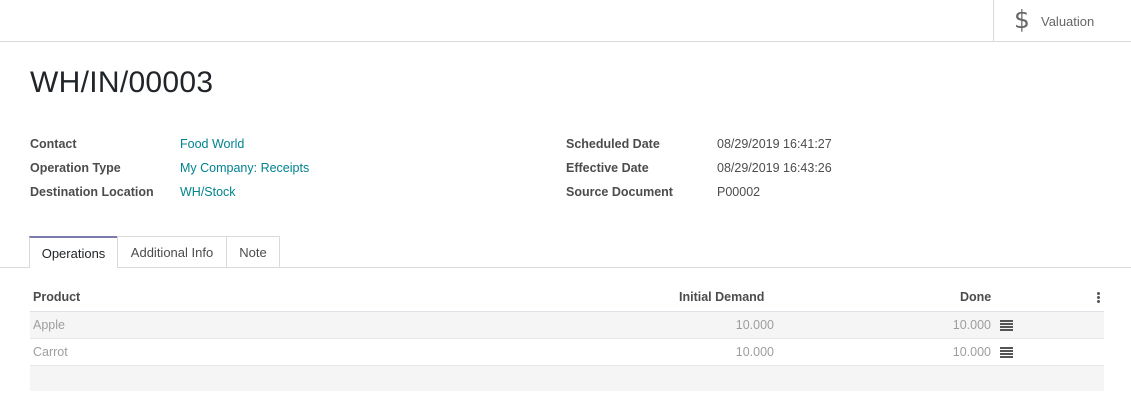 This screenshot has width=1131, height=401. What do you see at coordinates (567, 298) in the screenshot?
I see `table-header: Product Initial Demand Done` at bounding box center [567, 298].